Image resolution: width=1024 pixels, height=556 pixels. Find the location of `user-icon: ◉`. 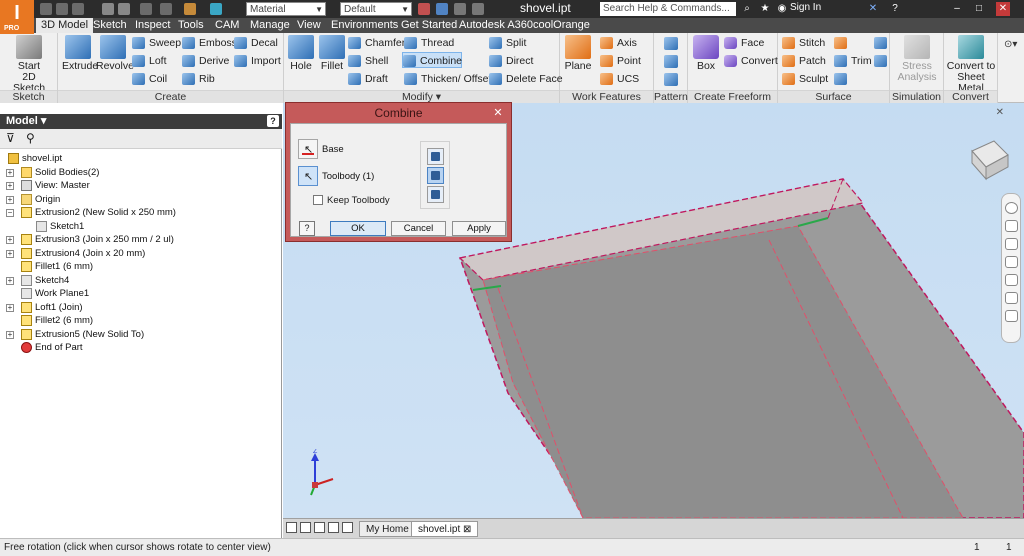

user-icon: ◉ is located at coordinates (782, 9).